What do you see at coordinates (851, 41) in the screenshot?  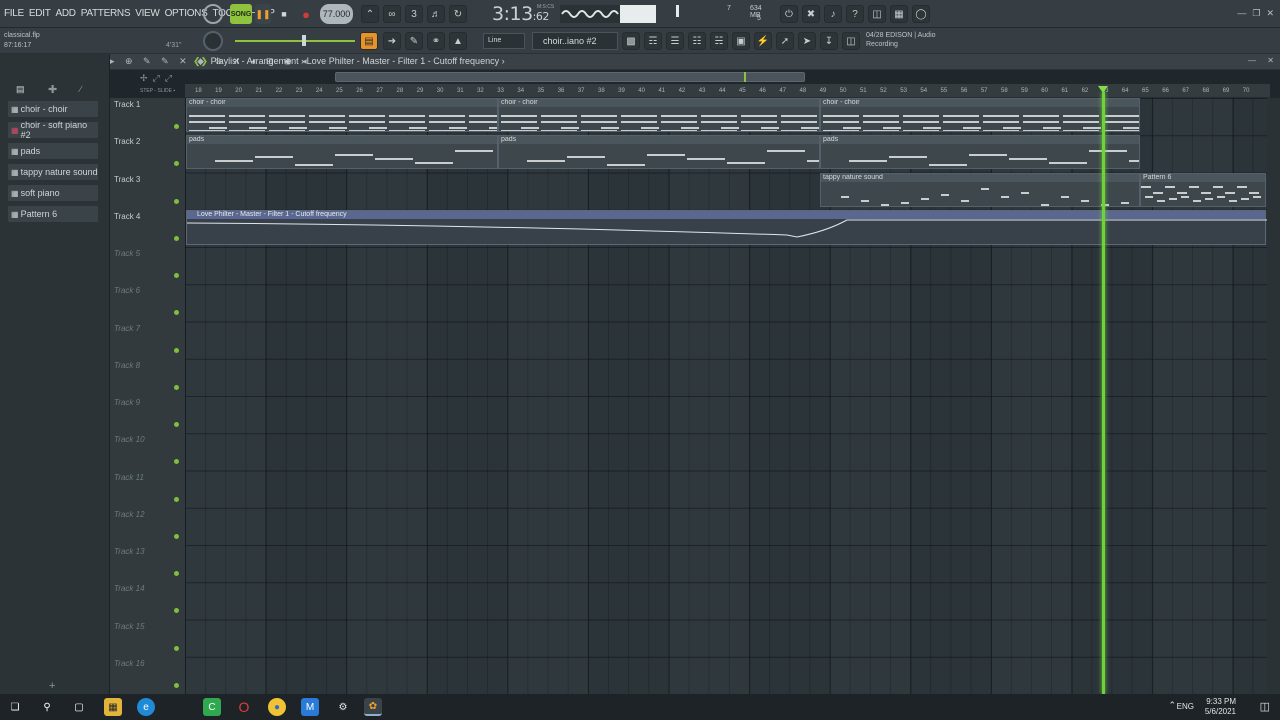 I see `render-icon: ◫` at bounding box center [851, 41].